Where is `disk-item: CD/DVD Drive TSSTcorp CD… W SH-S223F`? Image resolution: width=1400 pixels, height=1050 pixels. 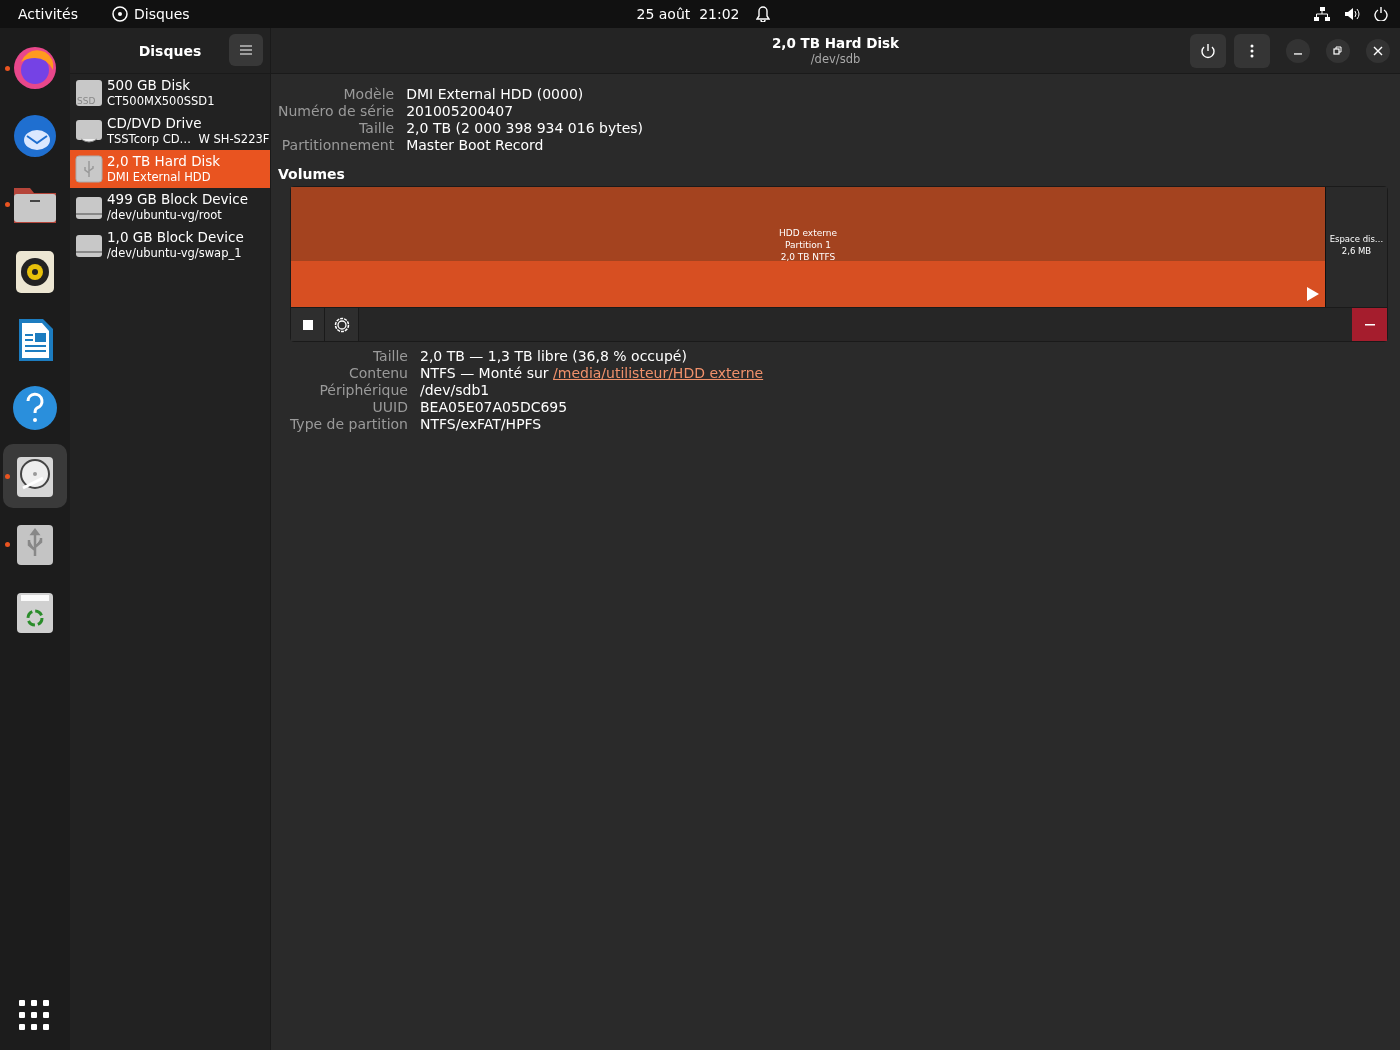 disk-item: CD/DVD Drive TSSTcorp CD… W SH-S223F is located at coordinates (170, 131).